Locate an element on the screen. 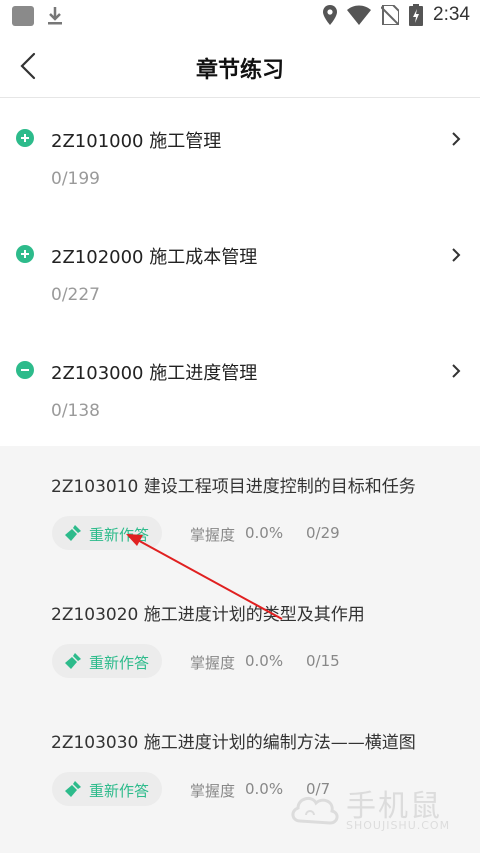 The image size is (480, 853). chapter-title: 2Z102000 施工成本管理 is located at coordinates (154, 257).